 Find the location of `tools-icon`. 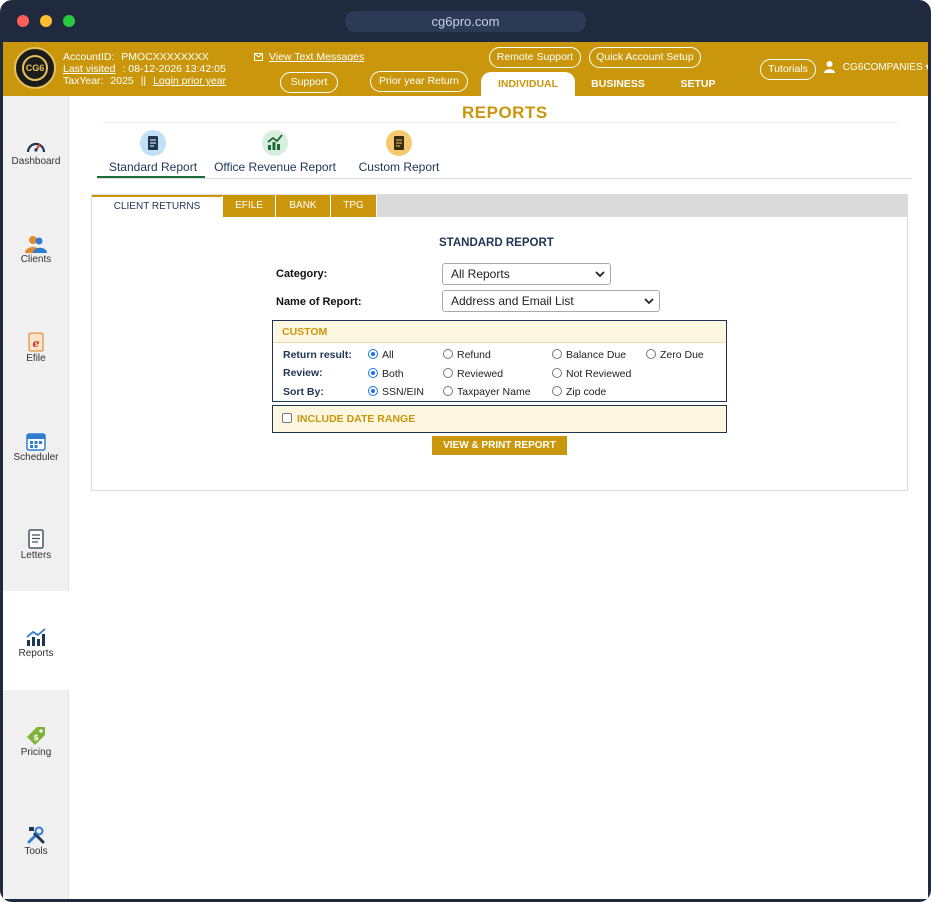

tools-icon is located at coordinates (36, 835).